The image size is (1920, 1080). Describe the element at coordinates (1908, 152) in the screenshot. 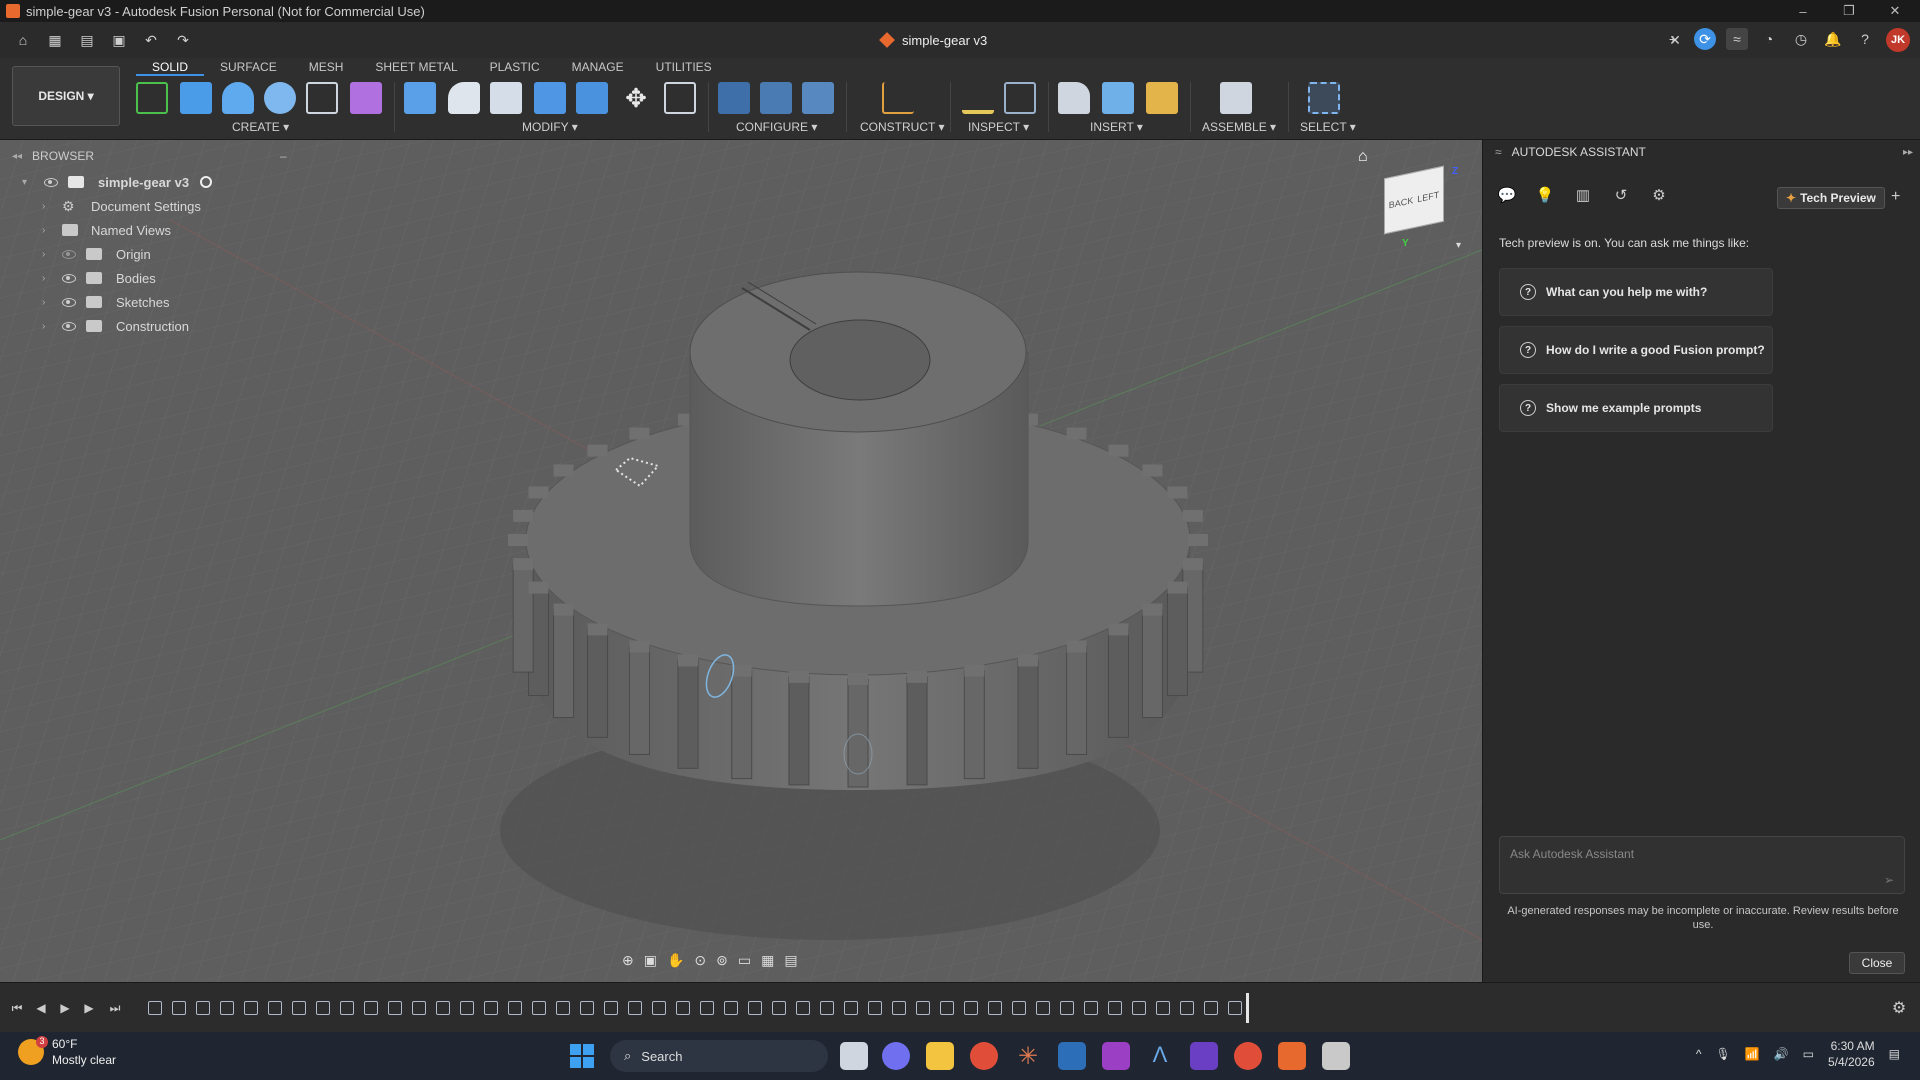

I see `expand-panel-icon: ▸▸` at that location.